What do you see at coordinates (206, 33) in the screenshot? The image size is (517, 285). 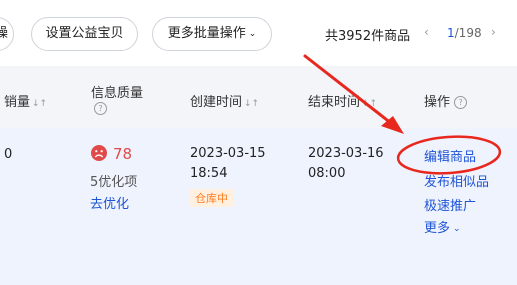 I see `more-batch-actions-label: 更多批量操作` at bounding box center [206, 33].